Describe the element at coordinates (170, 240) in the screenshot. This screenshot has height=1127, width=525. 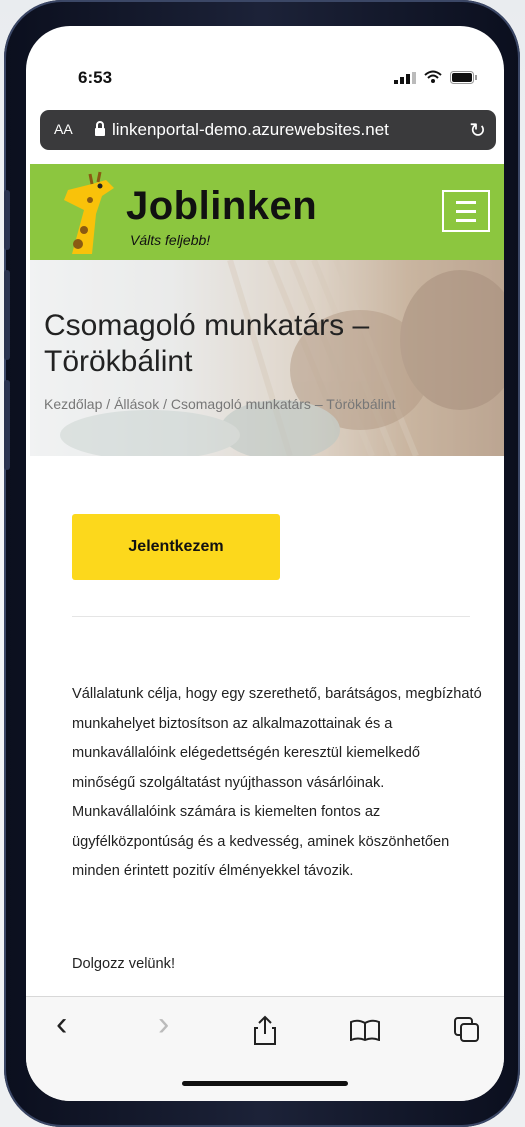
I see `site-tagline: Válts feljebb!` at that location.